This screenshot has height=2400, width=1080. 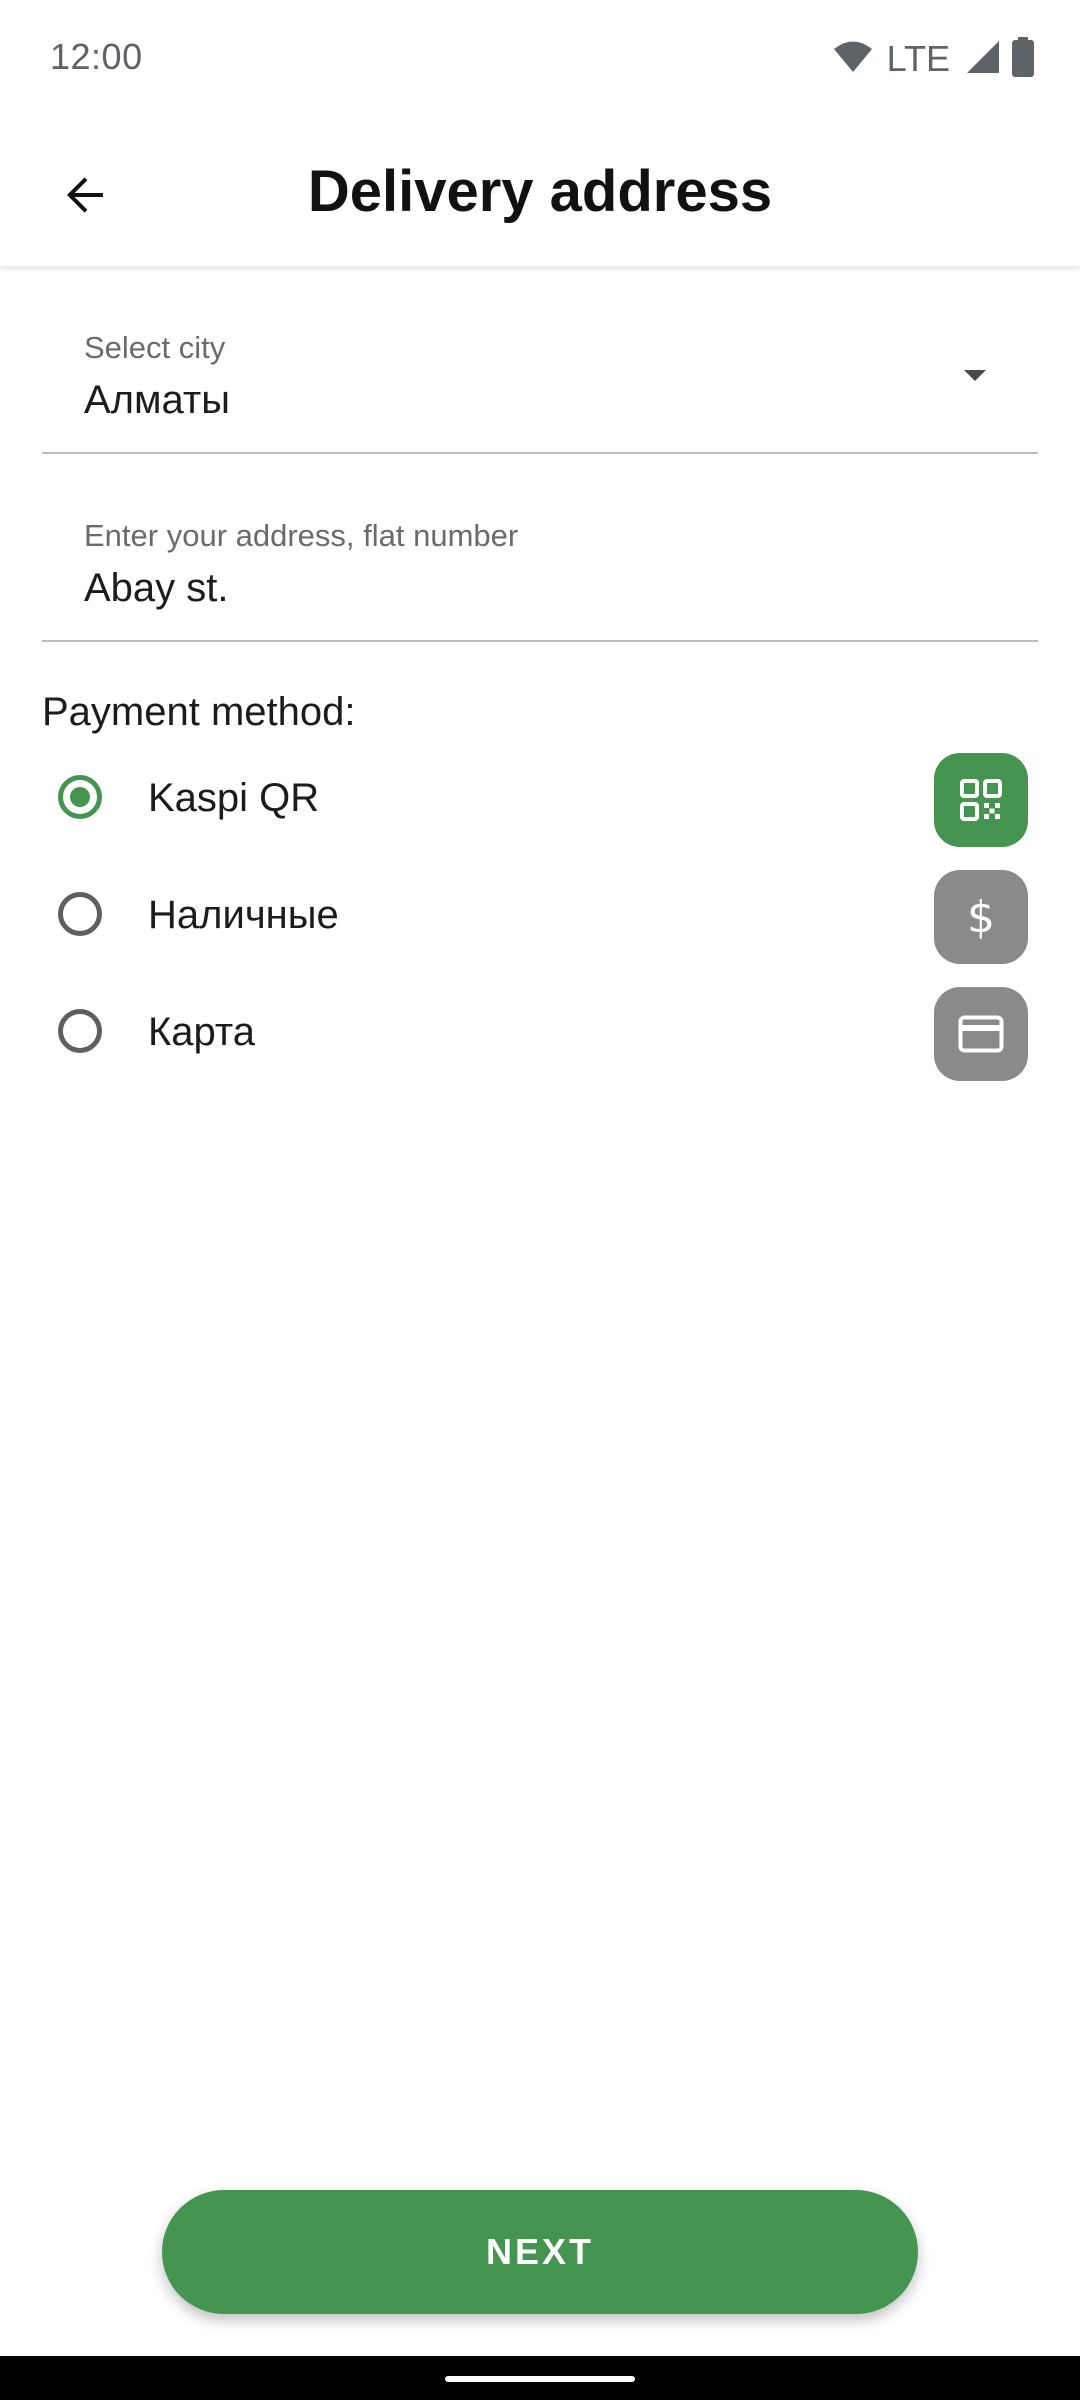 I want to click on payment-option-label: Карта, so click(x=202, y=1032).